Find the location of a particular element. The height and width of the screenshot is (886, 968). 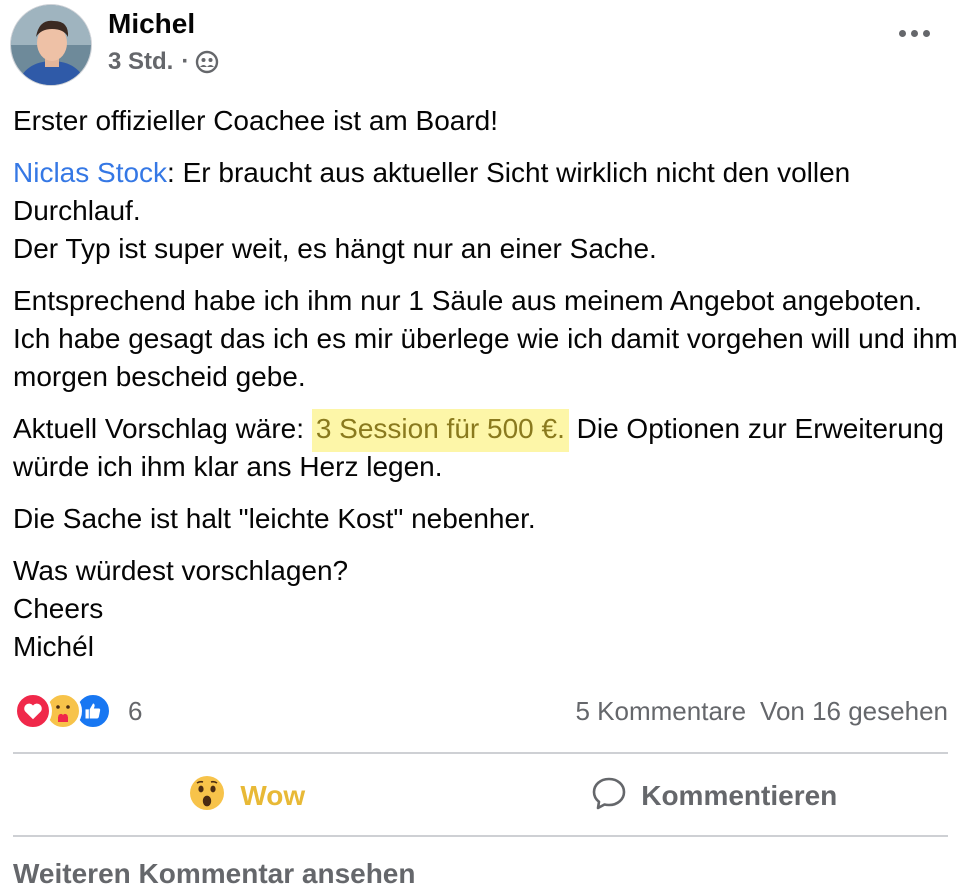

love-reaction-icon is located at coordinates (33, 711).